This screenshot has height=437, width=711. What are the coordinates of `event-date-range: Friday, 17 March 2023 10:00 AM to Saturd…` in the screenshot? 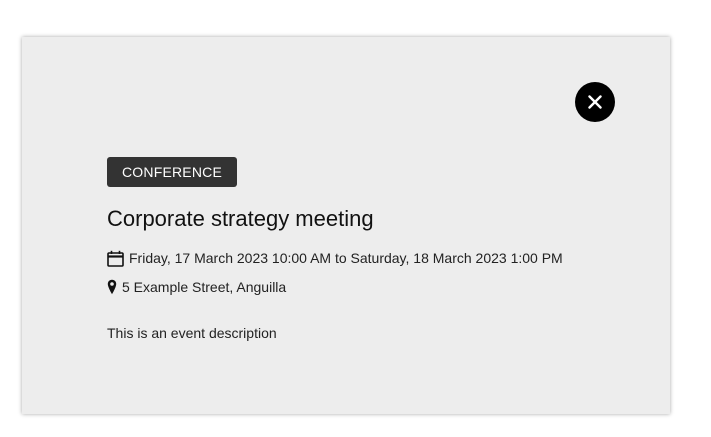 It's located at (346, 258).